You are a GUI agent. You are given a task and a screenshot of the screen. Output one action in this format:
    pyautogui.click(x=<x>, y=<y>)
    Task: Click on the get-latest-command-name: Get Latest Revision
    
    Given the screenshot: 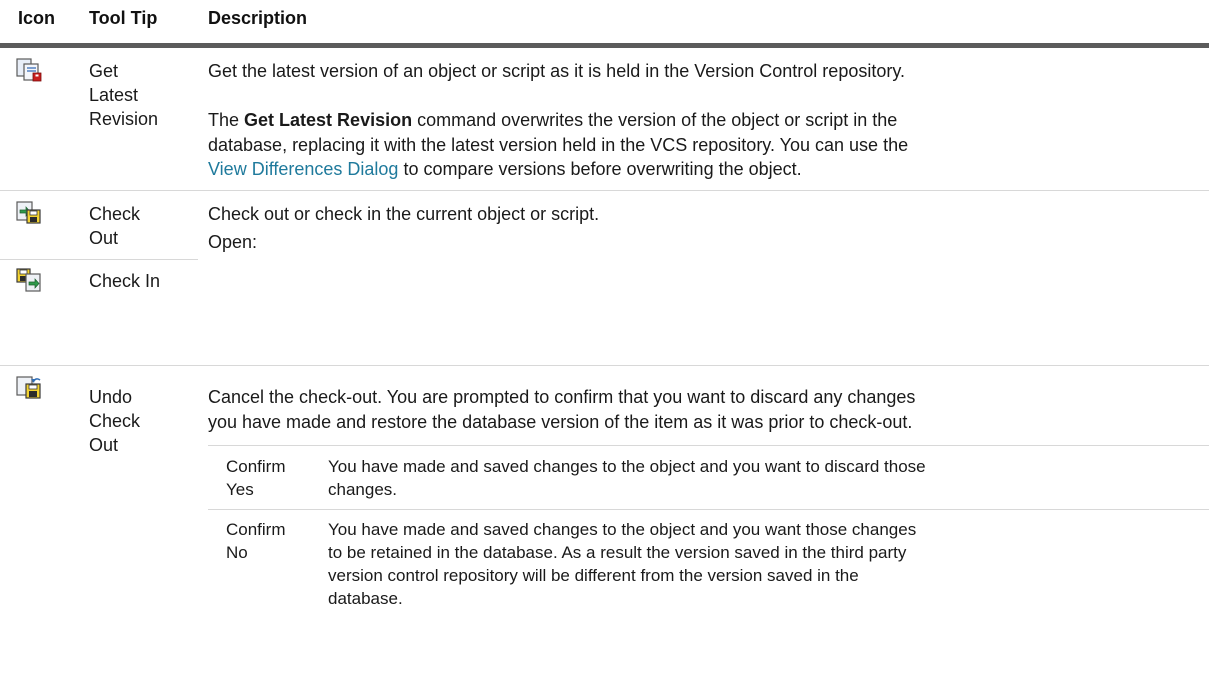 What is the action you would take?
    pyautogui.click(x=328, y=120)
    